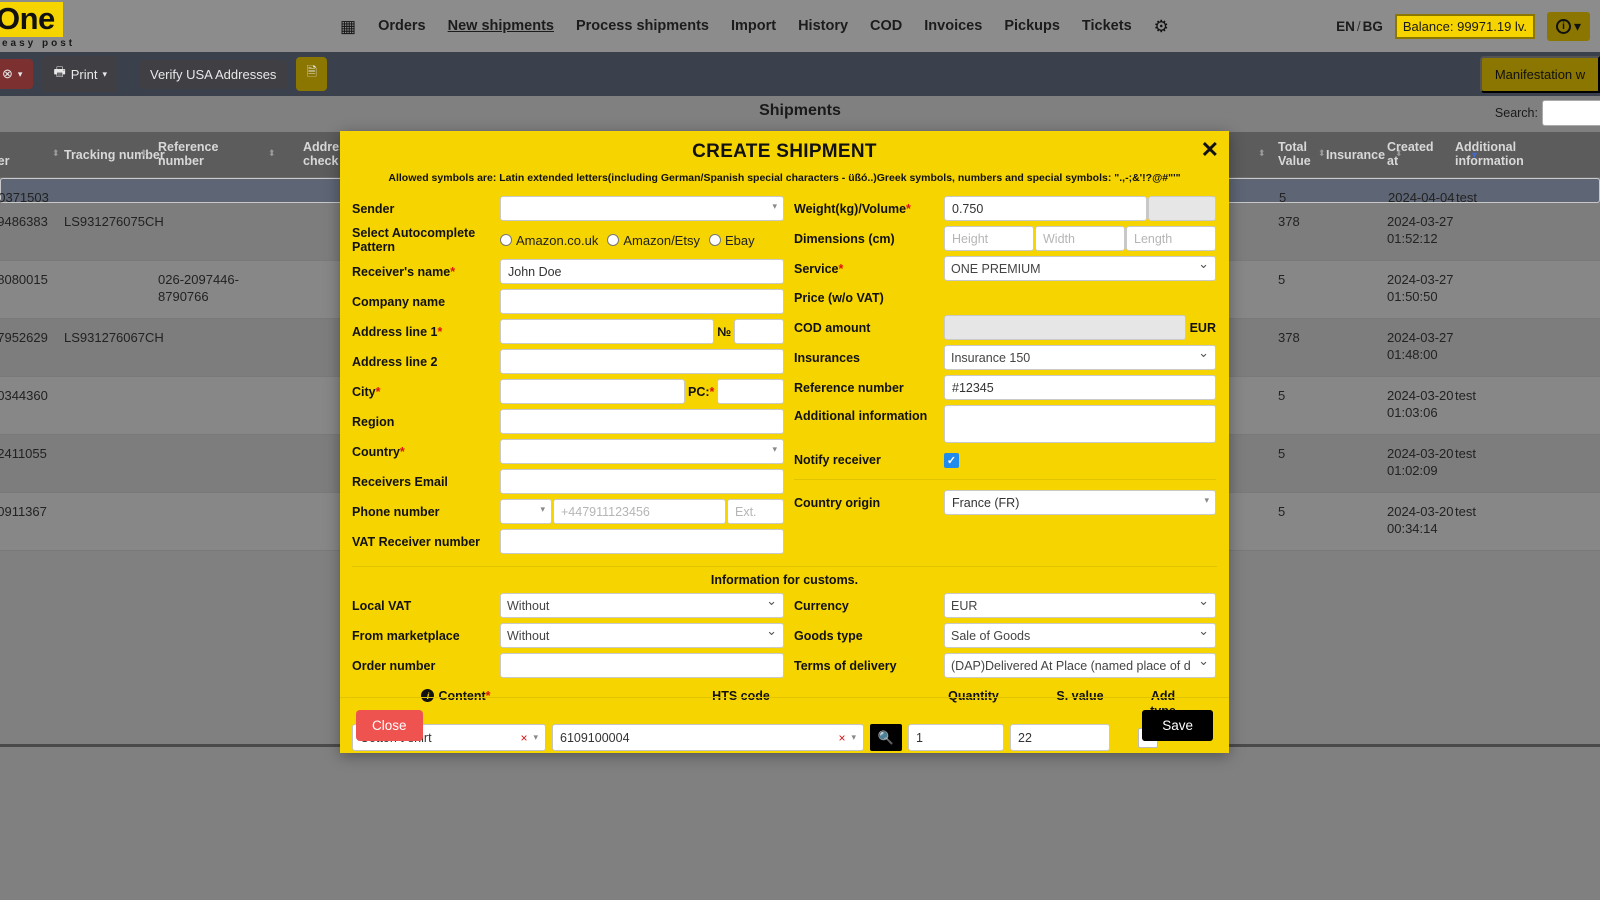 The height and width of the screenshot is (900, 1600). What do you see at coordinates (1177, 725) in the screenshot?
I see `save-button: Save` at bounding box center [1177, 725].